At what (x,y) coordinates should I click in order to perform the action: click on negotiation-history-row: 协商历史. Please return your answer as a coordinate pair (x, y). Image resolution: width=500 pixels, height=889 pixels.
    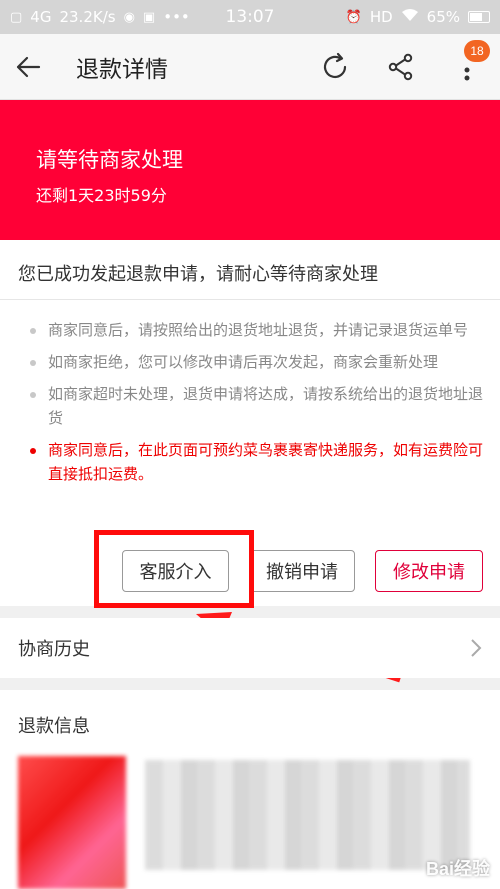
    Looking at the image, I should click on (250, 648).